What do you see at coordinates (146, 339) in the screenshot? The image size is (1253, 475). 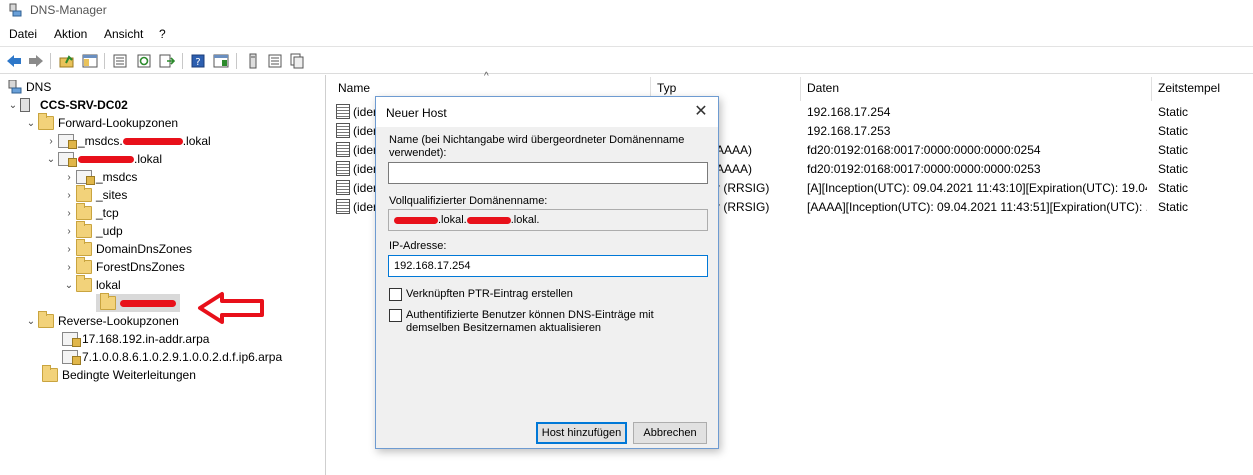 I see `tree-label: 17.168.192.in-addr.arpa` at bounding box center [146, 339].